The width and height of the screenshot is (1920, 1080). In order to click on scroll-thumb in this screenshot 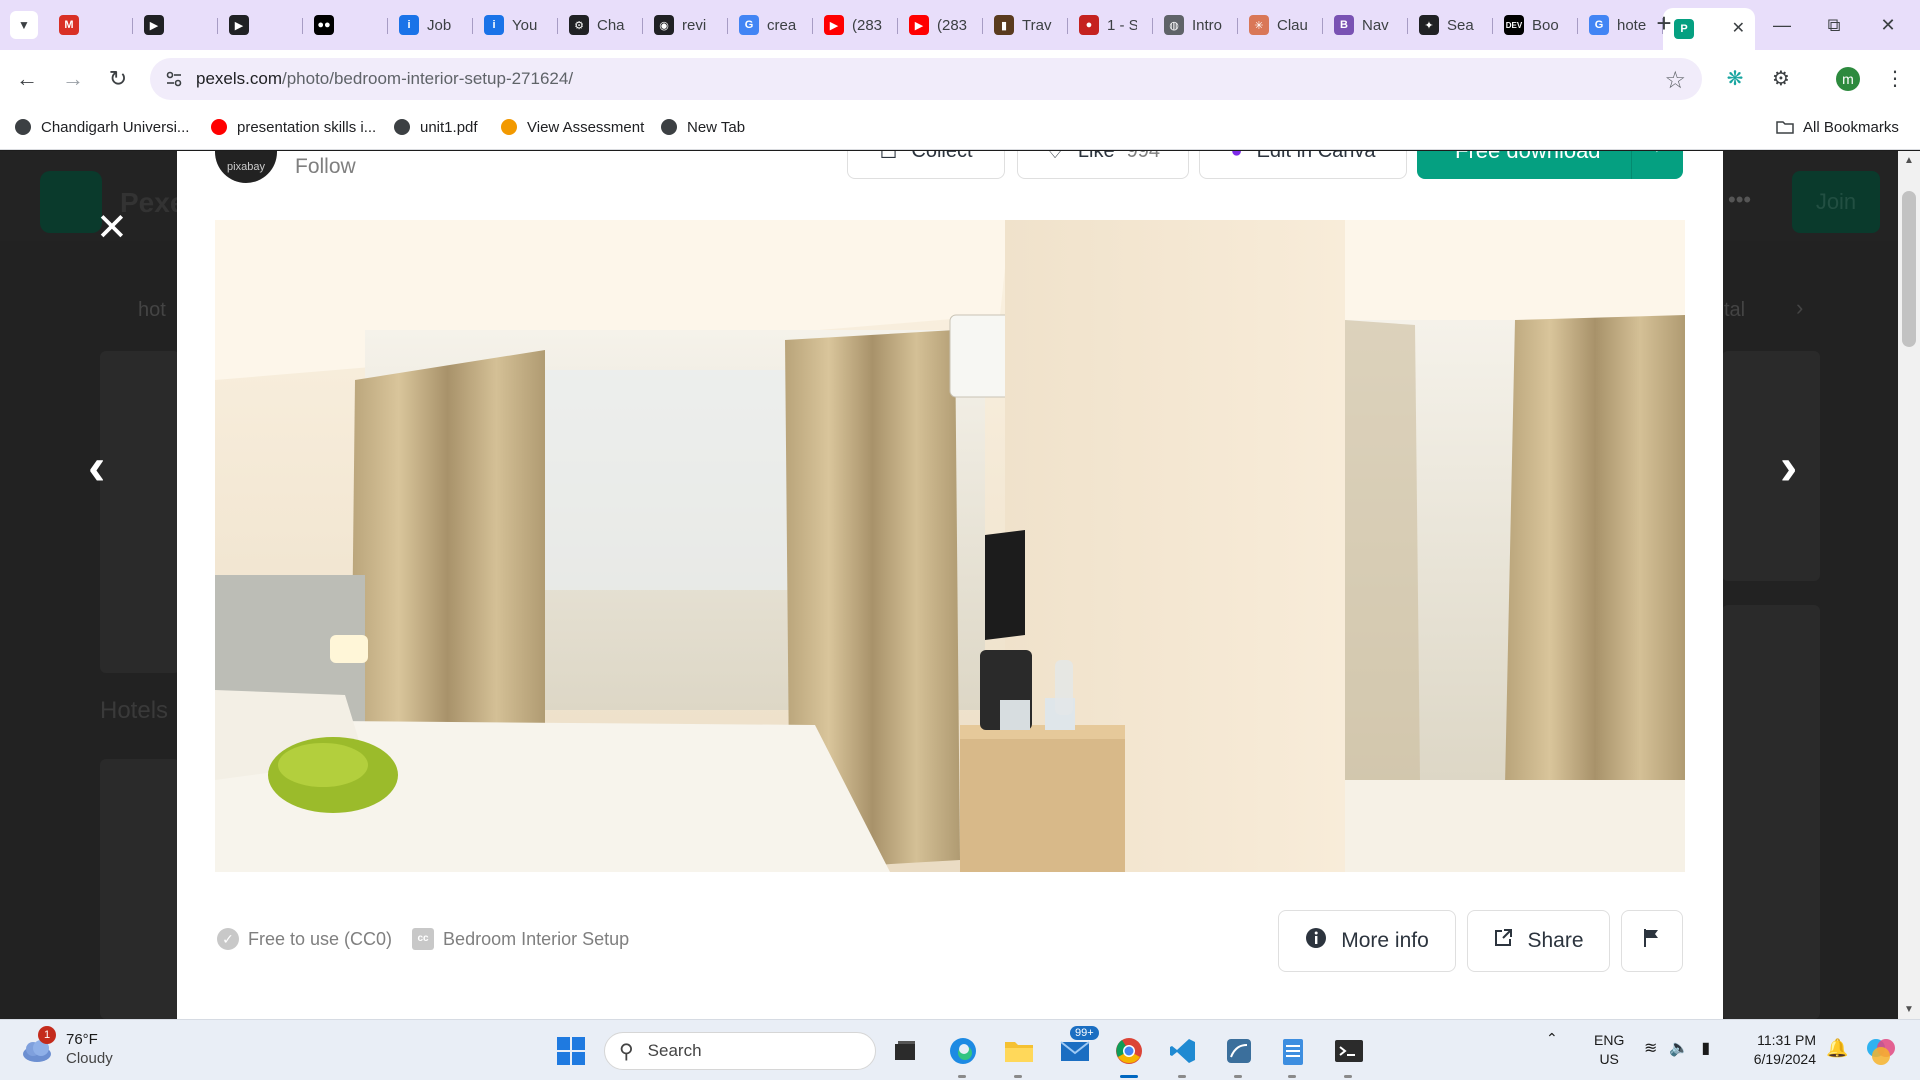, I will do `click(1909, 269)`.